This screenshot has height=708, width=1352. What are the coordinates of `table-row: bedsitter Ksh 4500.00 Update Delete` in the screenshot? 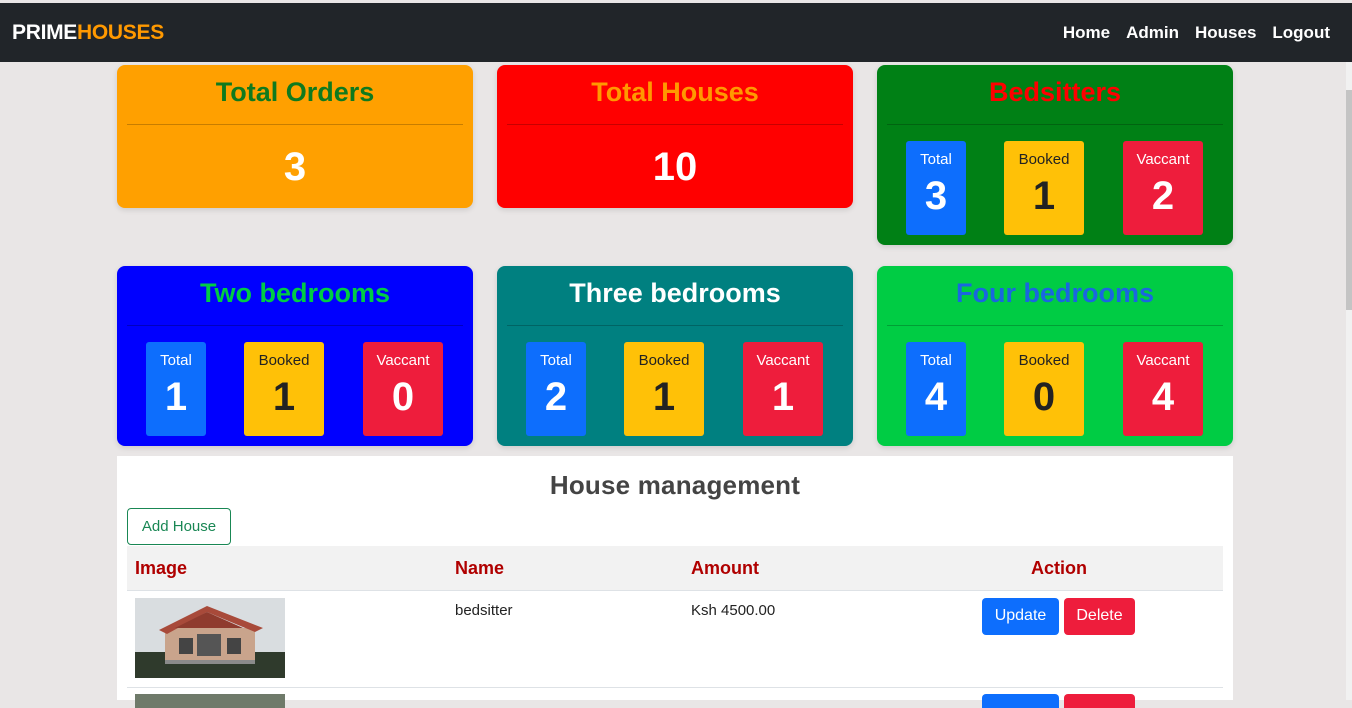 It's located at (675, 639).